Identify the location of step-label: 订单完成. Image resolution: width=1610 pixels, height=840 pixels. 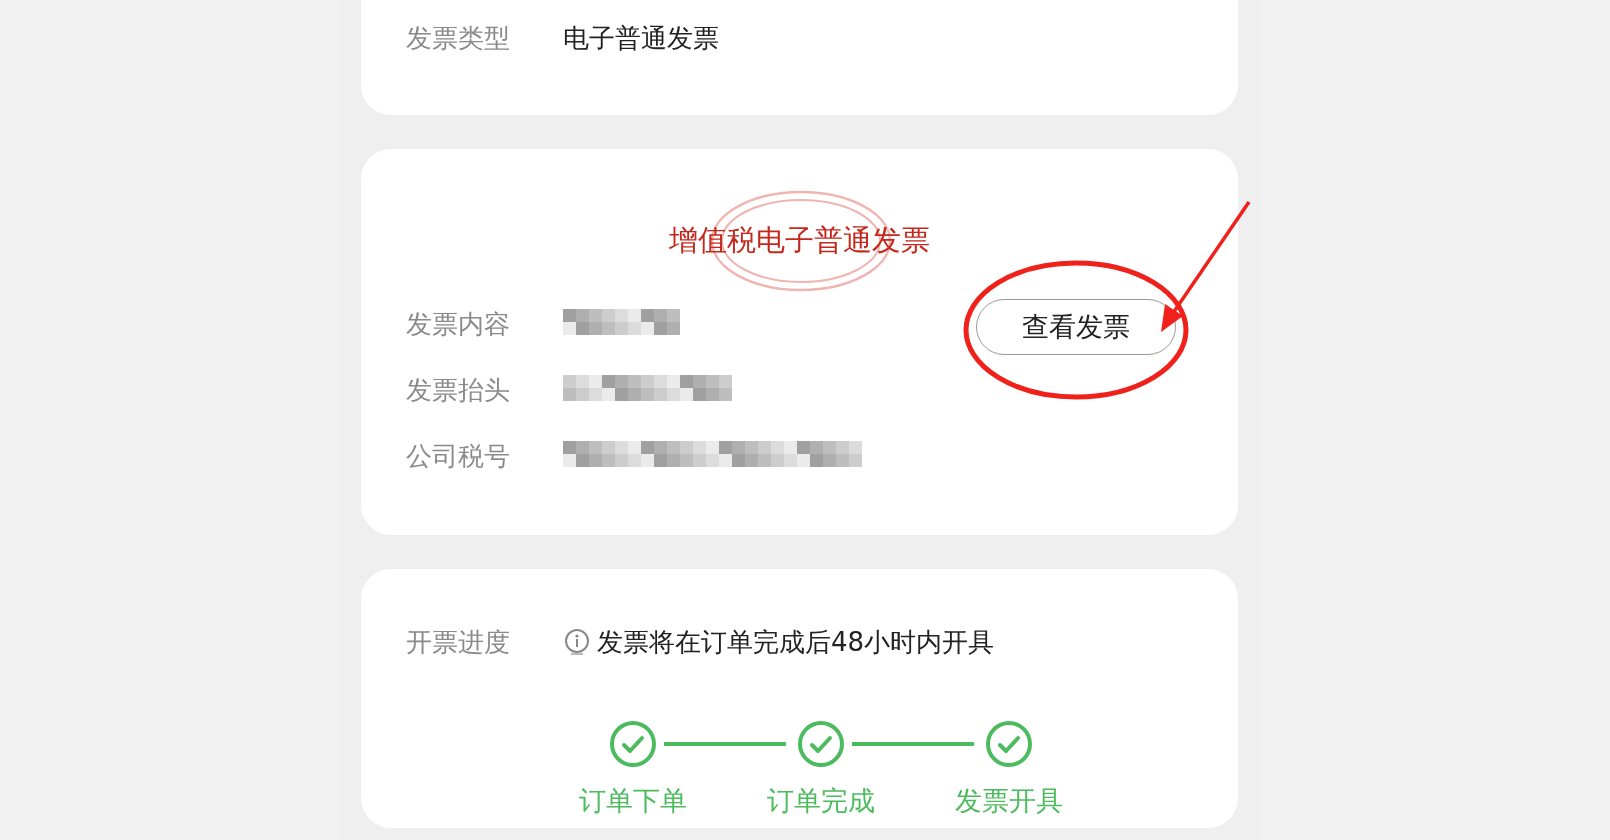
(820, 801).